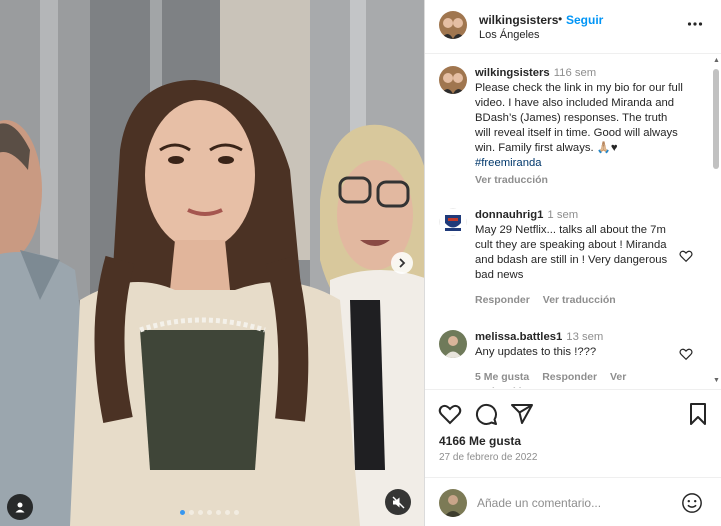 Image resolution: width=721 pixels, height=526 pixels. I want to click on scroll-down-arrow-icon: ▼, so click(716, 380).